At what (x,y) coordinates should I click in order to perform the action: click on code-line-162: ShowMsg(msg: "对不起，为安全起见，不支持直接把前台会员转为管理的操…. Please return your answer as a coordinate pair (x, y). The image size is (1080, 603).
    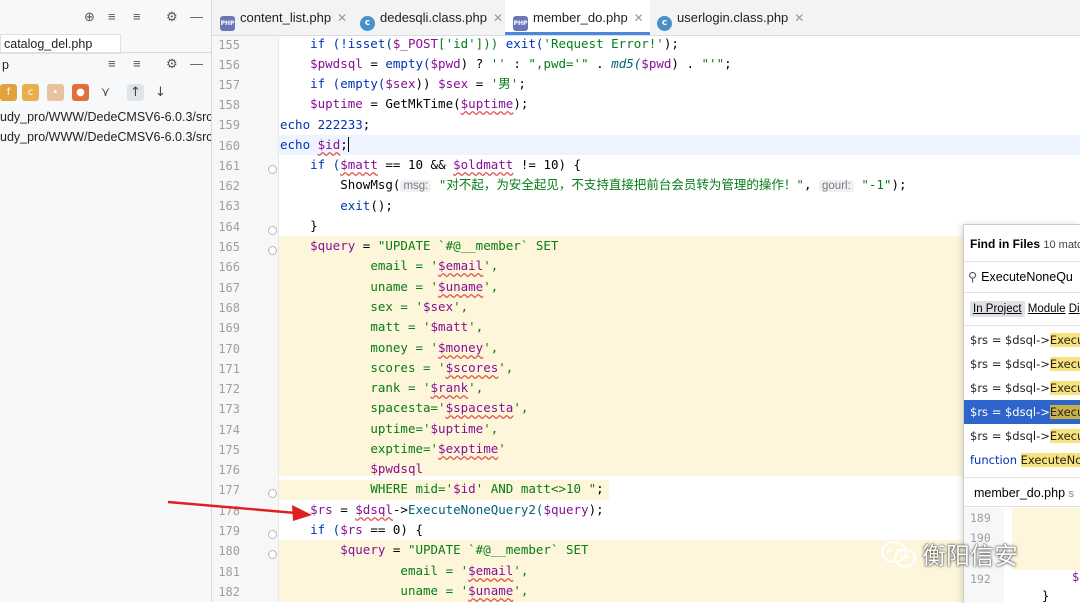
    Looking at the image, I should click on (593, 185).